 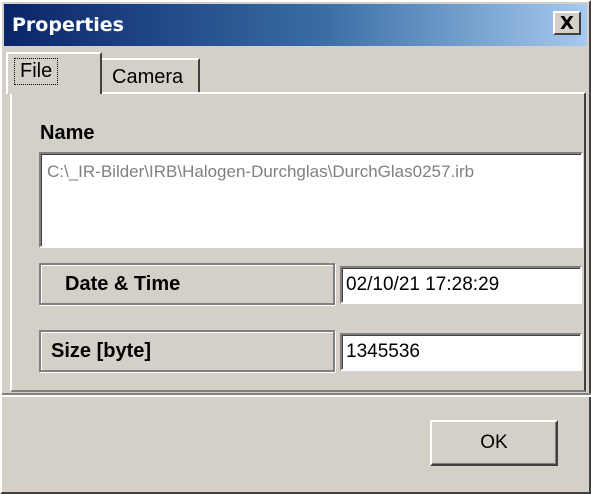 I want to click on name-label: Name, so click(x=67, y=133).